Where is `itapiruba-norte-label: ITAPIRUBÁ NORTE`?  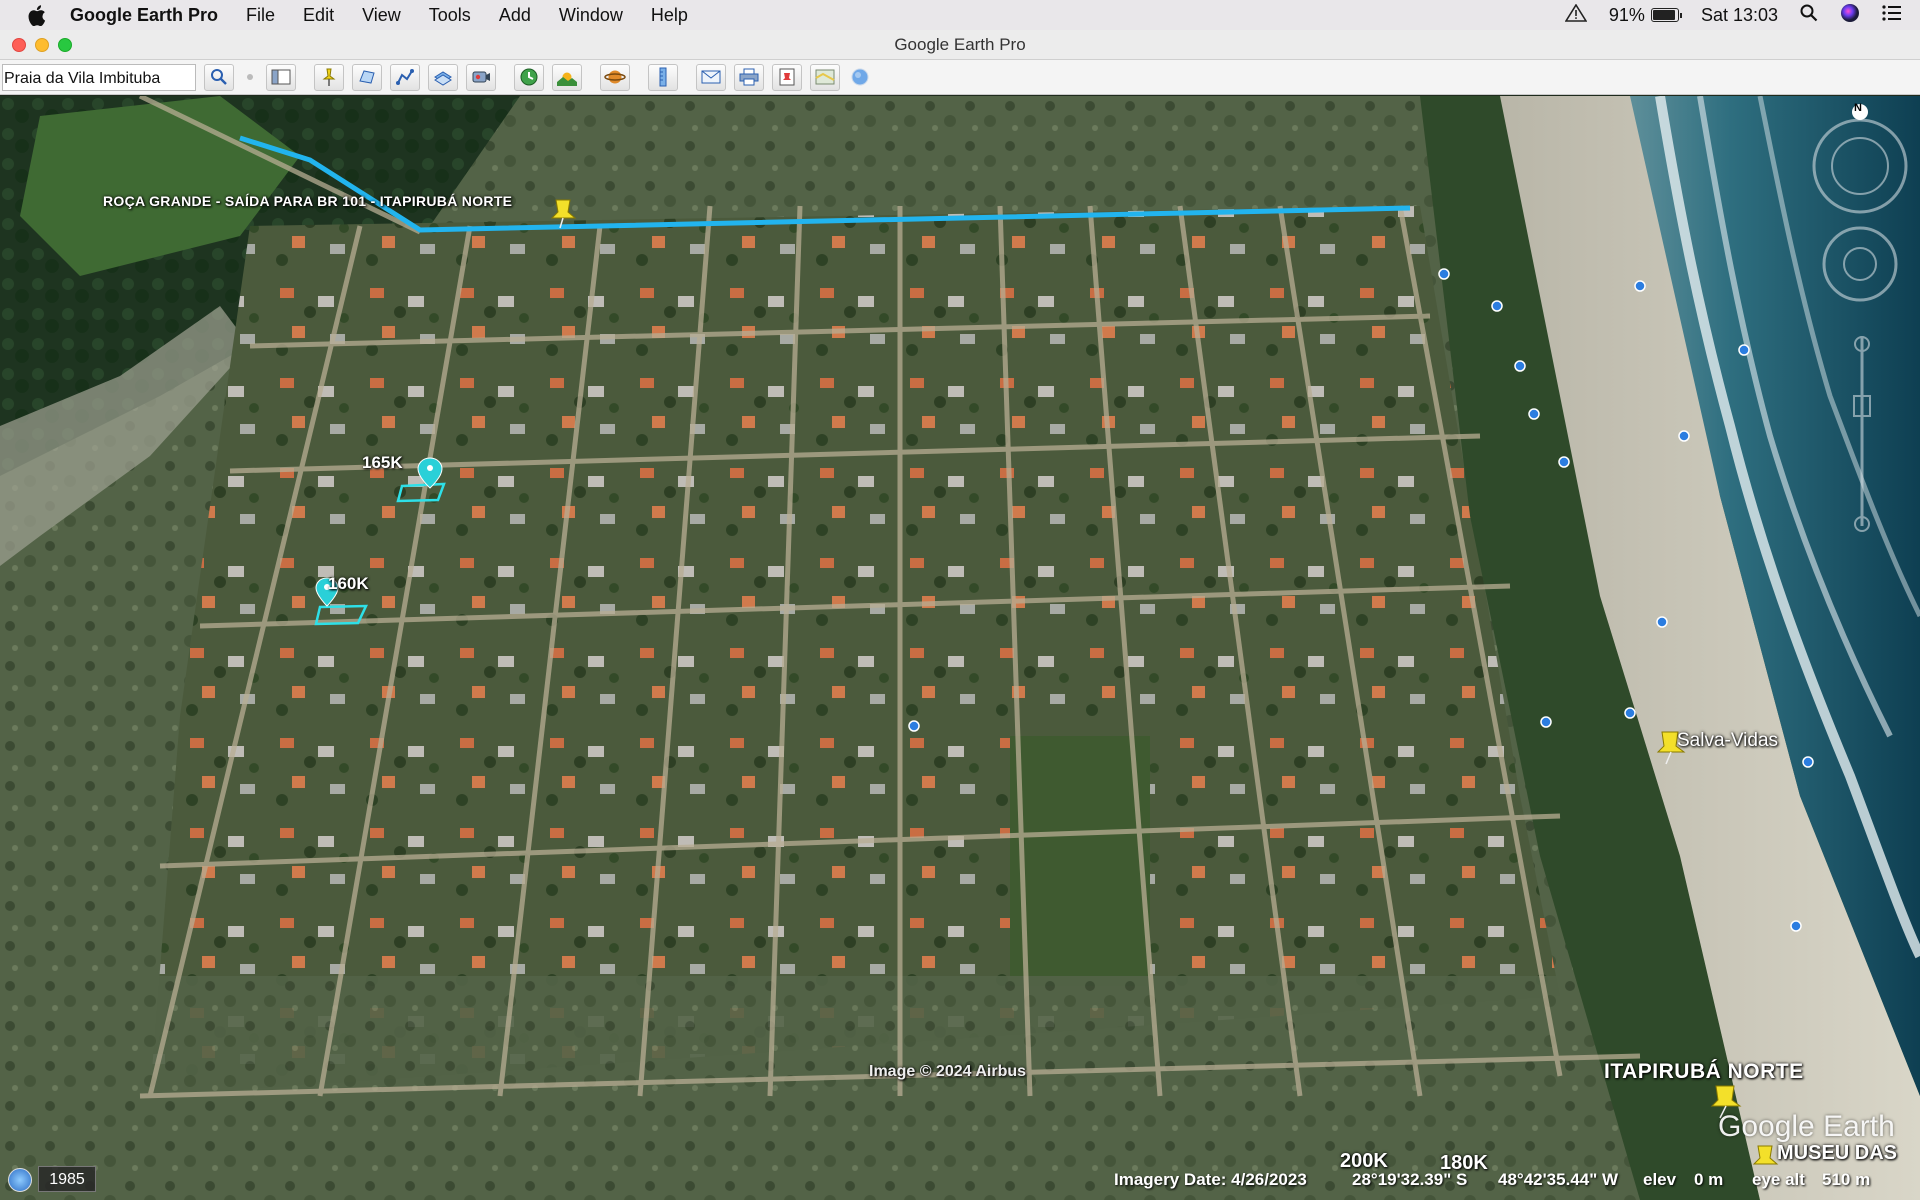
itapiruba-norte-label: ITAPIRUBÁ NORTE is located at coordinates (1704, 1072).